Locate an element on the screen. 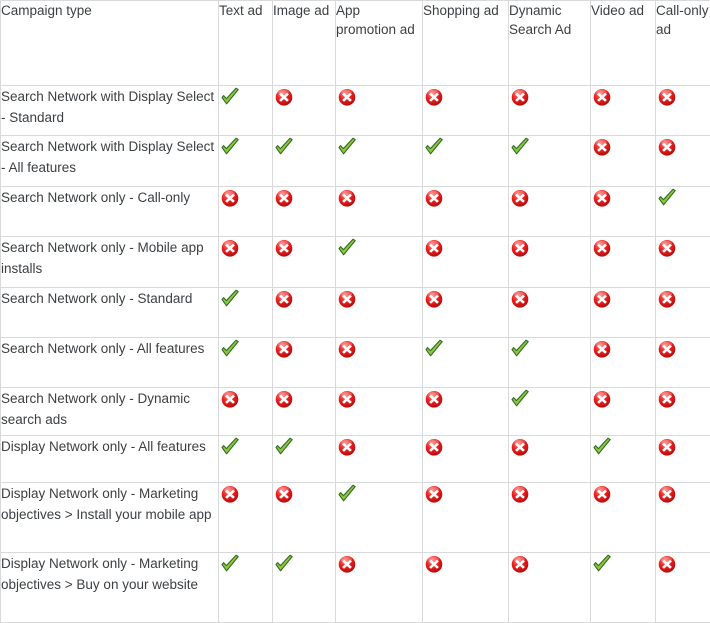 The width and height of the screenshot is (710, 623). cell-video_ad-supported is located at coordinates (623, 459).